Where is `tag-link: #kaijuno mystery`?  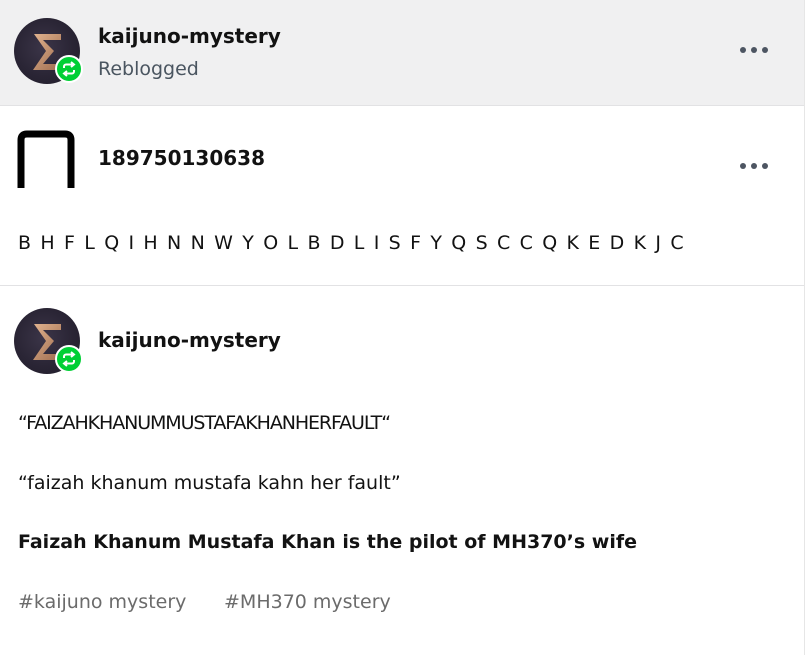
tag-link: #kaijuno mystery is located at coordinates (102, 602).